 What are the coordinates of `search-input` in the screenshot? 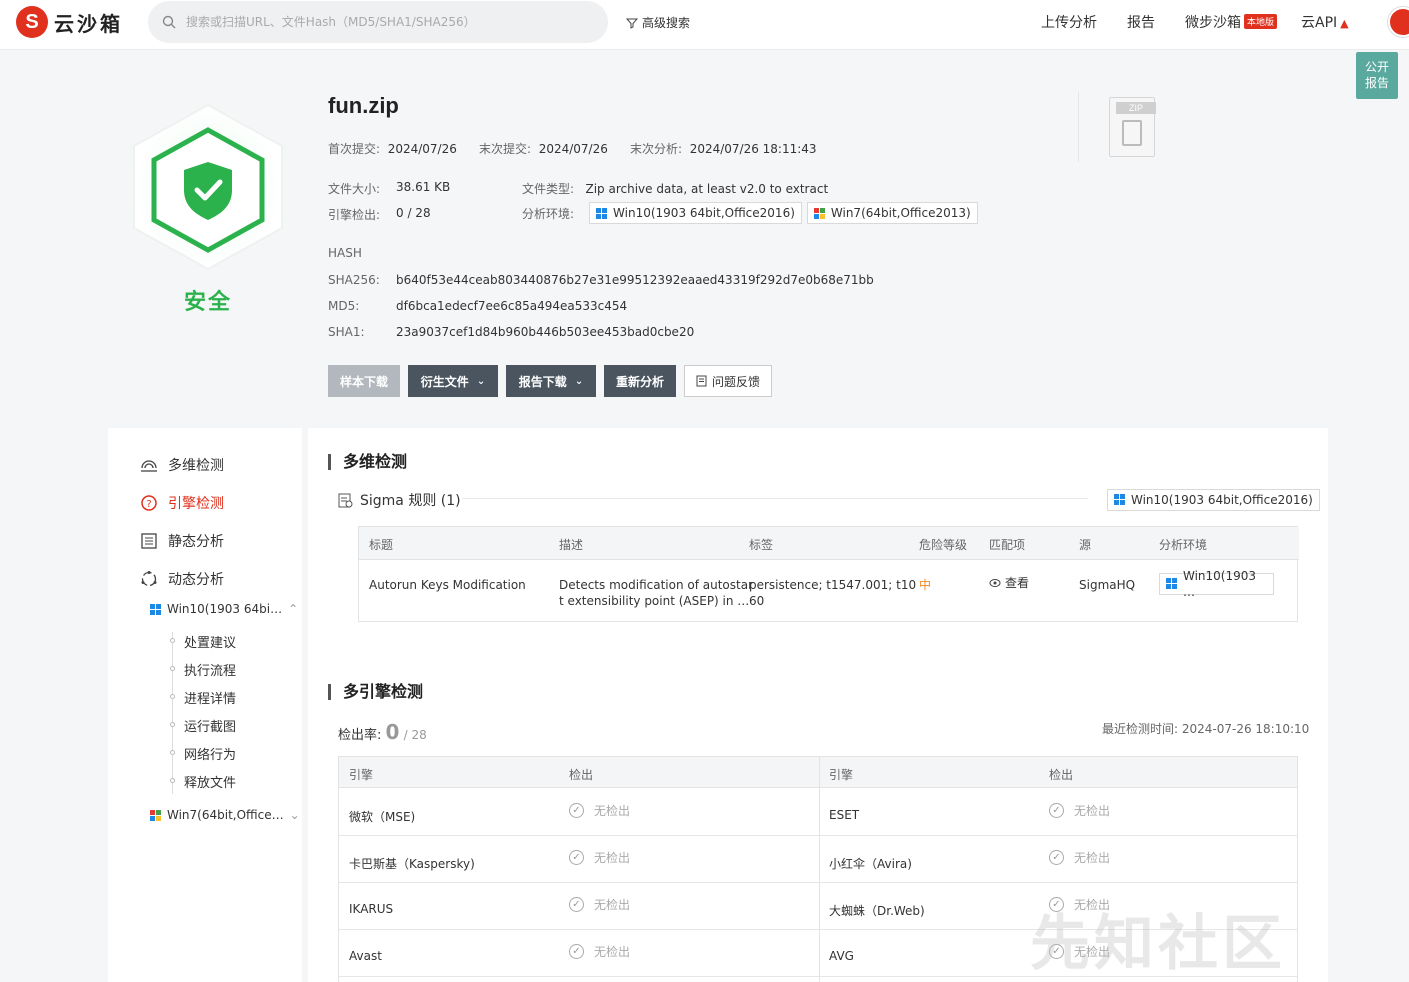 It's located at (386, 22).